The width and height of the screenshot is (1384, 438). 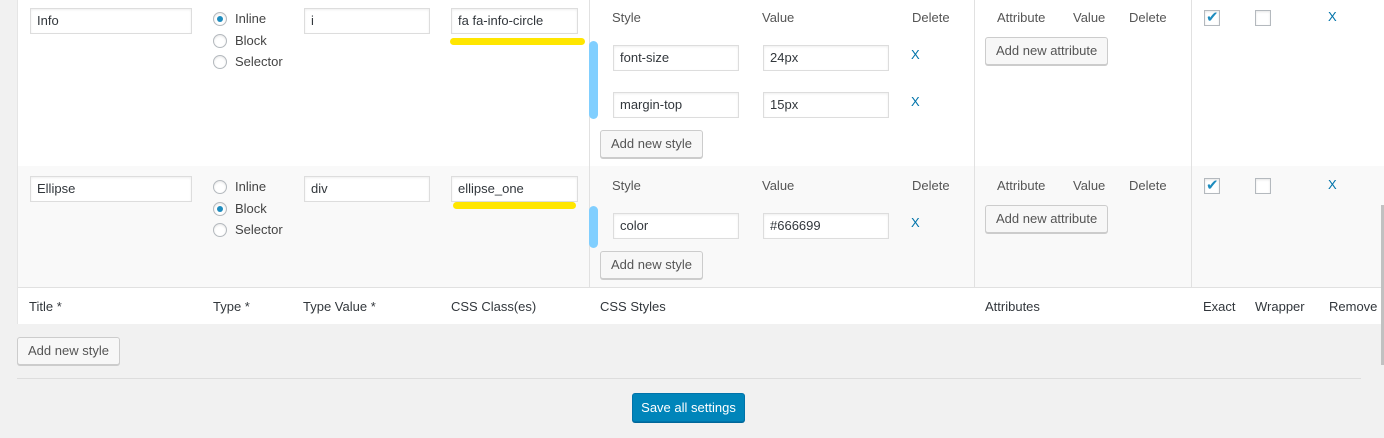 I want to click on col-type-value: Type Value *, so click(x=339, y=306).